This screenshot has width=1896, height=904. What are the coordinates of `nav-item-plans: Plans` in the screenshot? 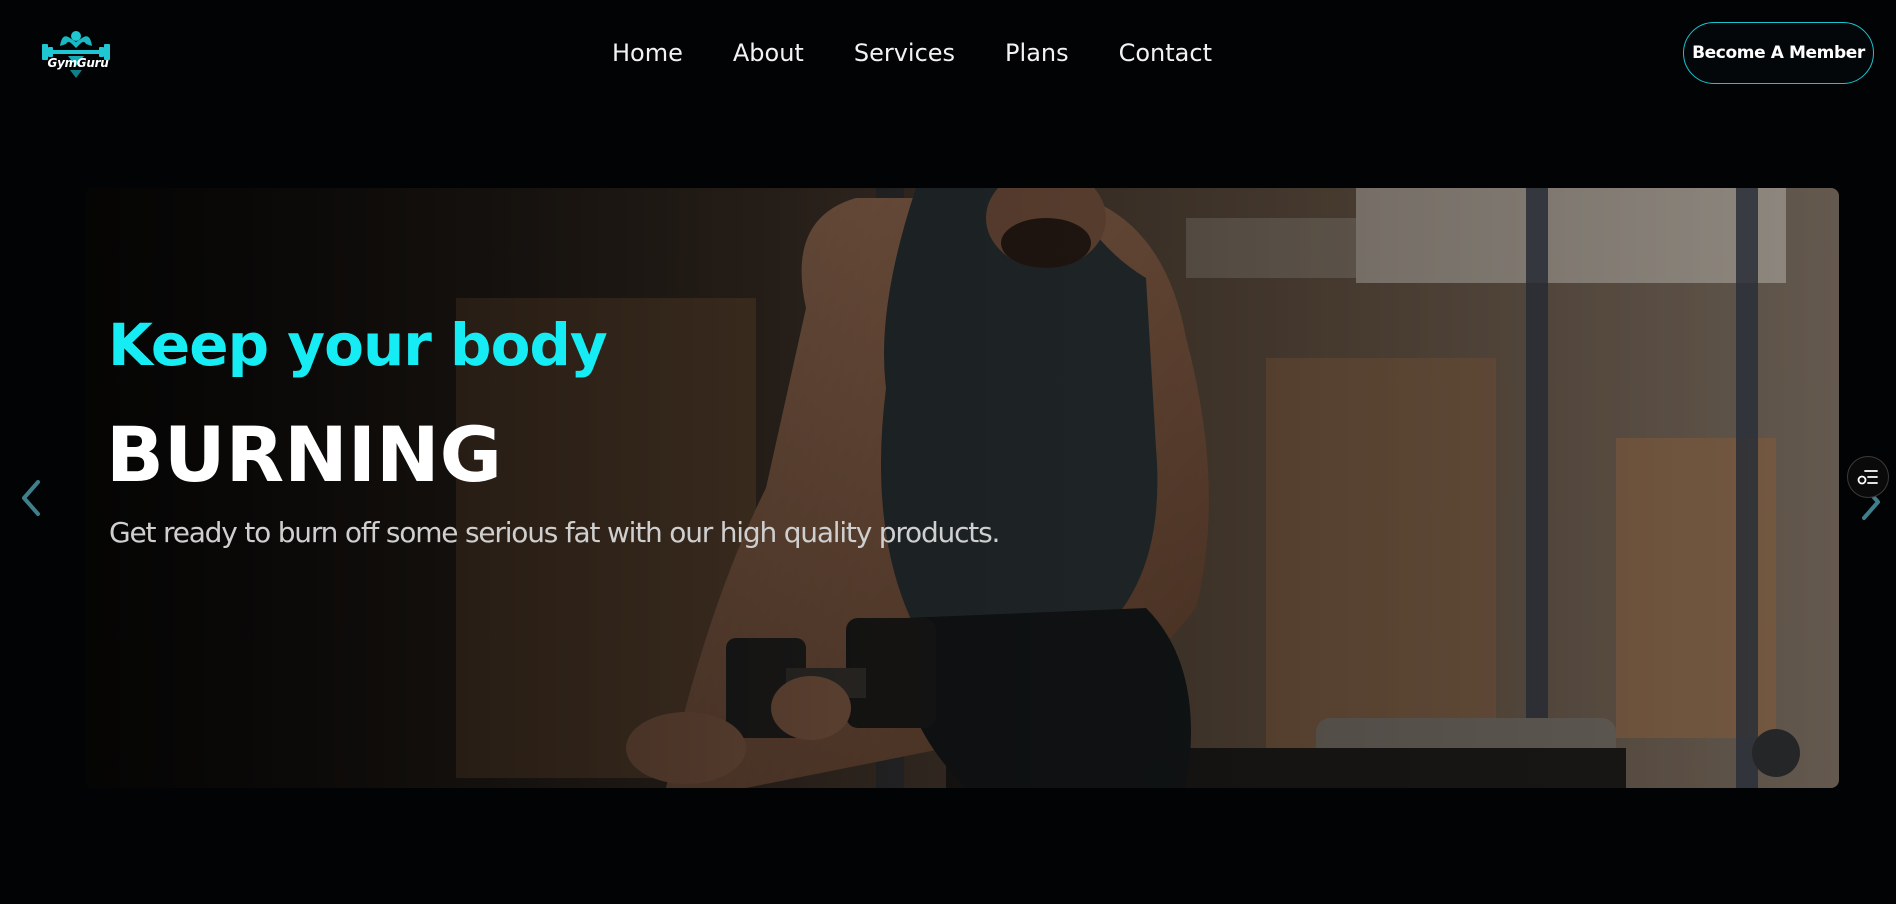 It's located at (1037, 53).